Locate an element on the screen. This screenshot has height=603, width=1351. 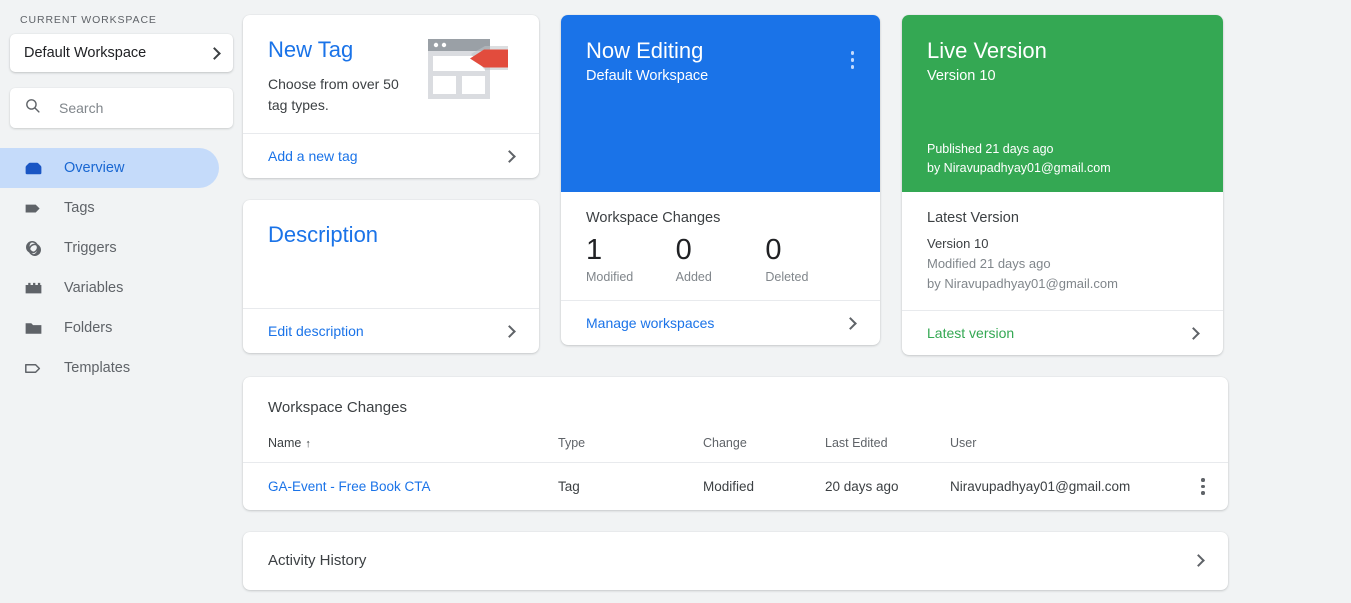
change-name-link: GA-Event - Free Book CTA is located at coordinates (349, 486).